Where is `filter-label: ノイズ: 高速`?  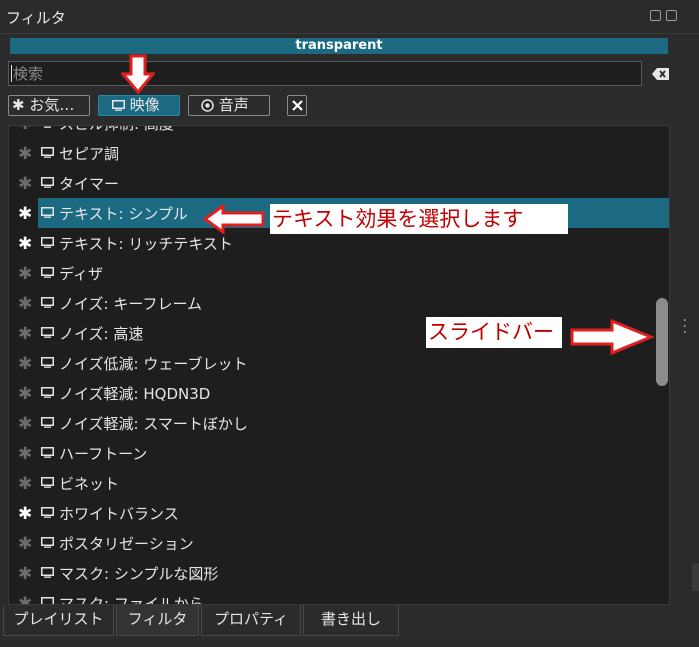
filter-label: ノイズ: 高速 is located at coordinates (101, 334).